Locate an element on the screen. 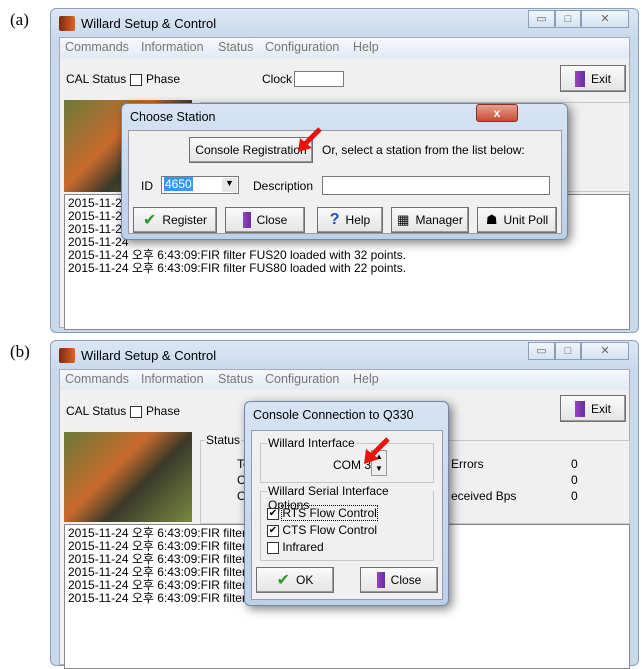 Image resolution: width=642 pixels, height=669 pixels. infrared-checkbox: Infrared is located at coordinates (295, 547).